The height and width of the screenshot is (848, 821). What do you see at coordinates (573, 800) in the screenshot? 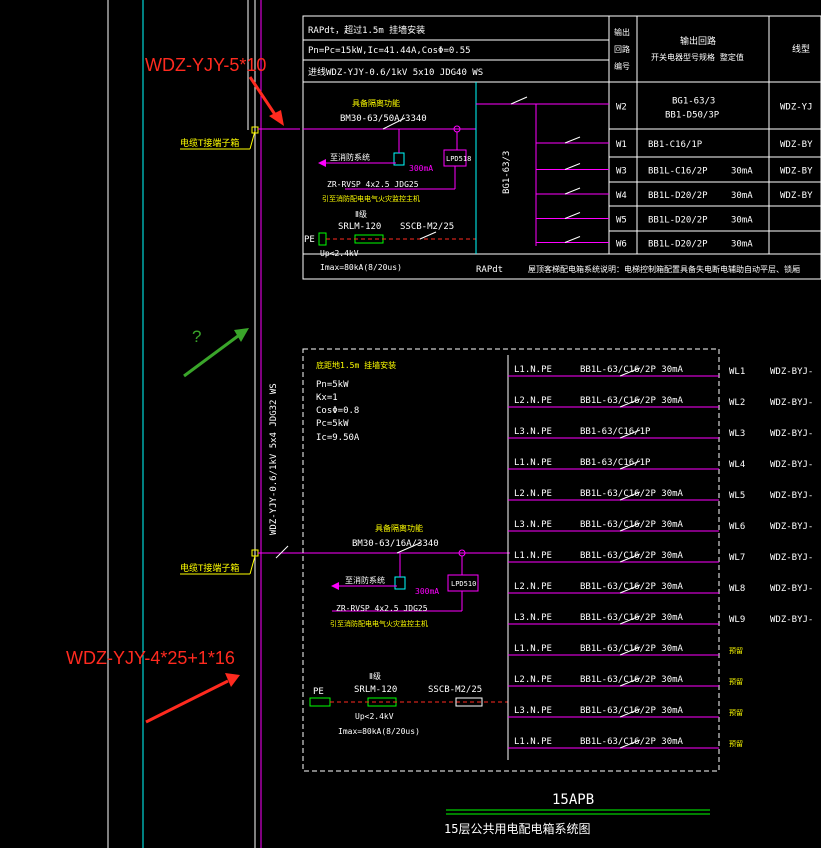
I see `bottom-title: 15APB` at bounding box center [573, 800].